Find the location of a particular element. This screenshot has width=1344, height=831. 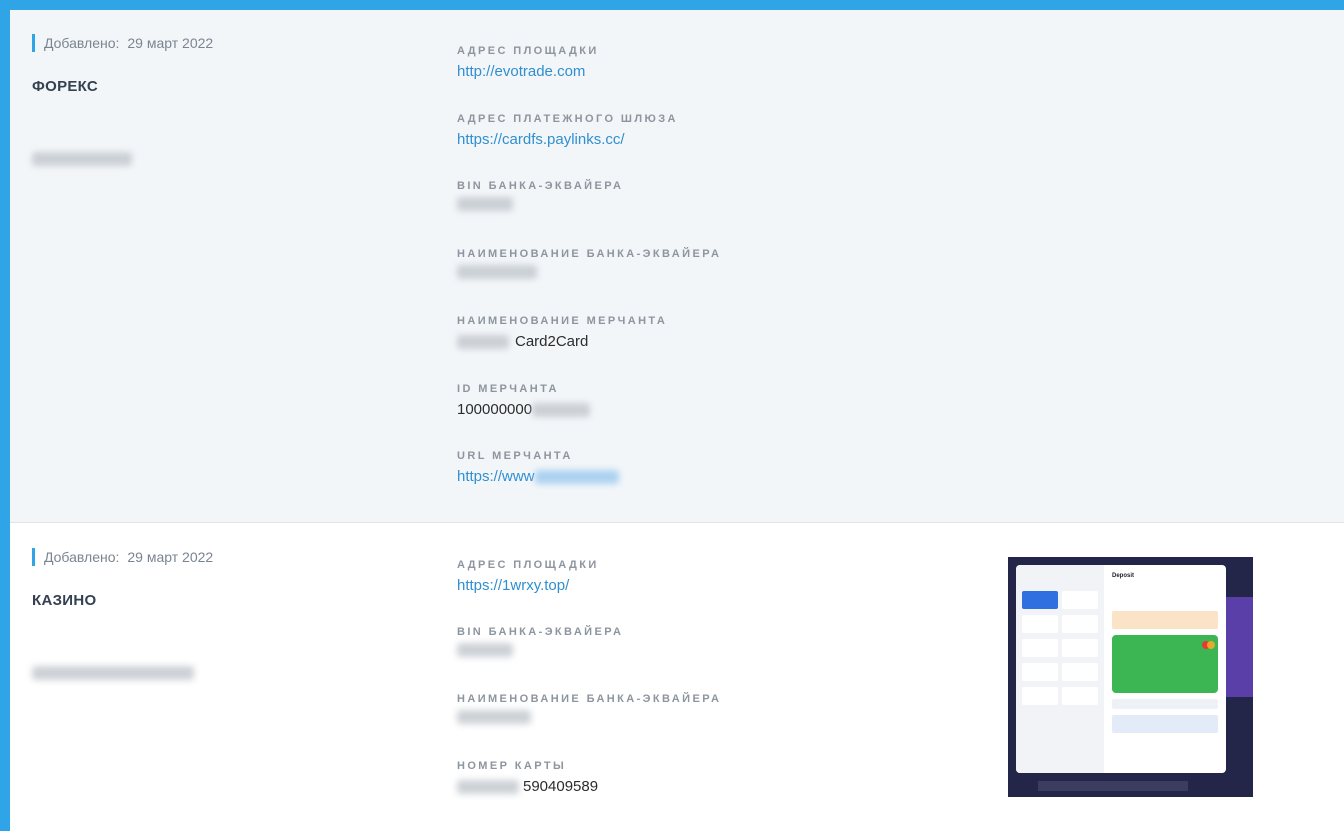

field-label: ID МЕРЧАНТА is located at coordinates (508, 388).